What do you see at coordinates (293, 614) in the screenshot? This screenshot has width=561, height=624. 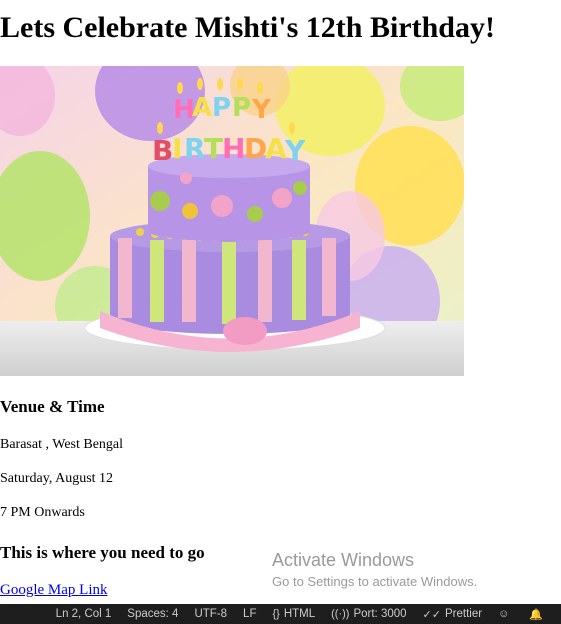 I see `language-mode: {} HTML` at bounding box center [293, 614].